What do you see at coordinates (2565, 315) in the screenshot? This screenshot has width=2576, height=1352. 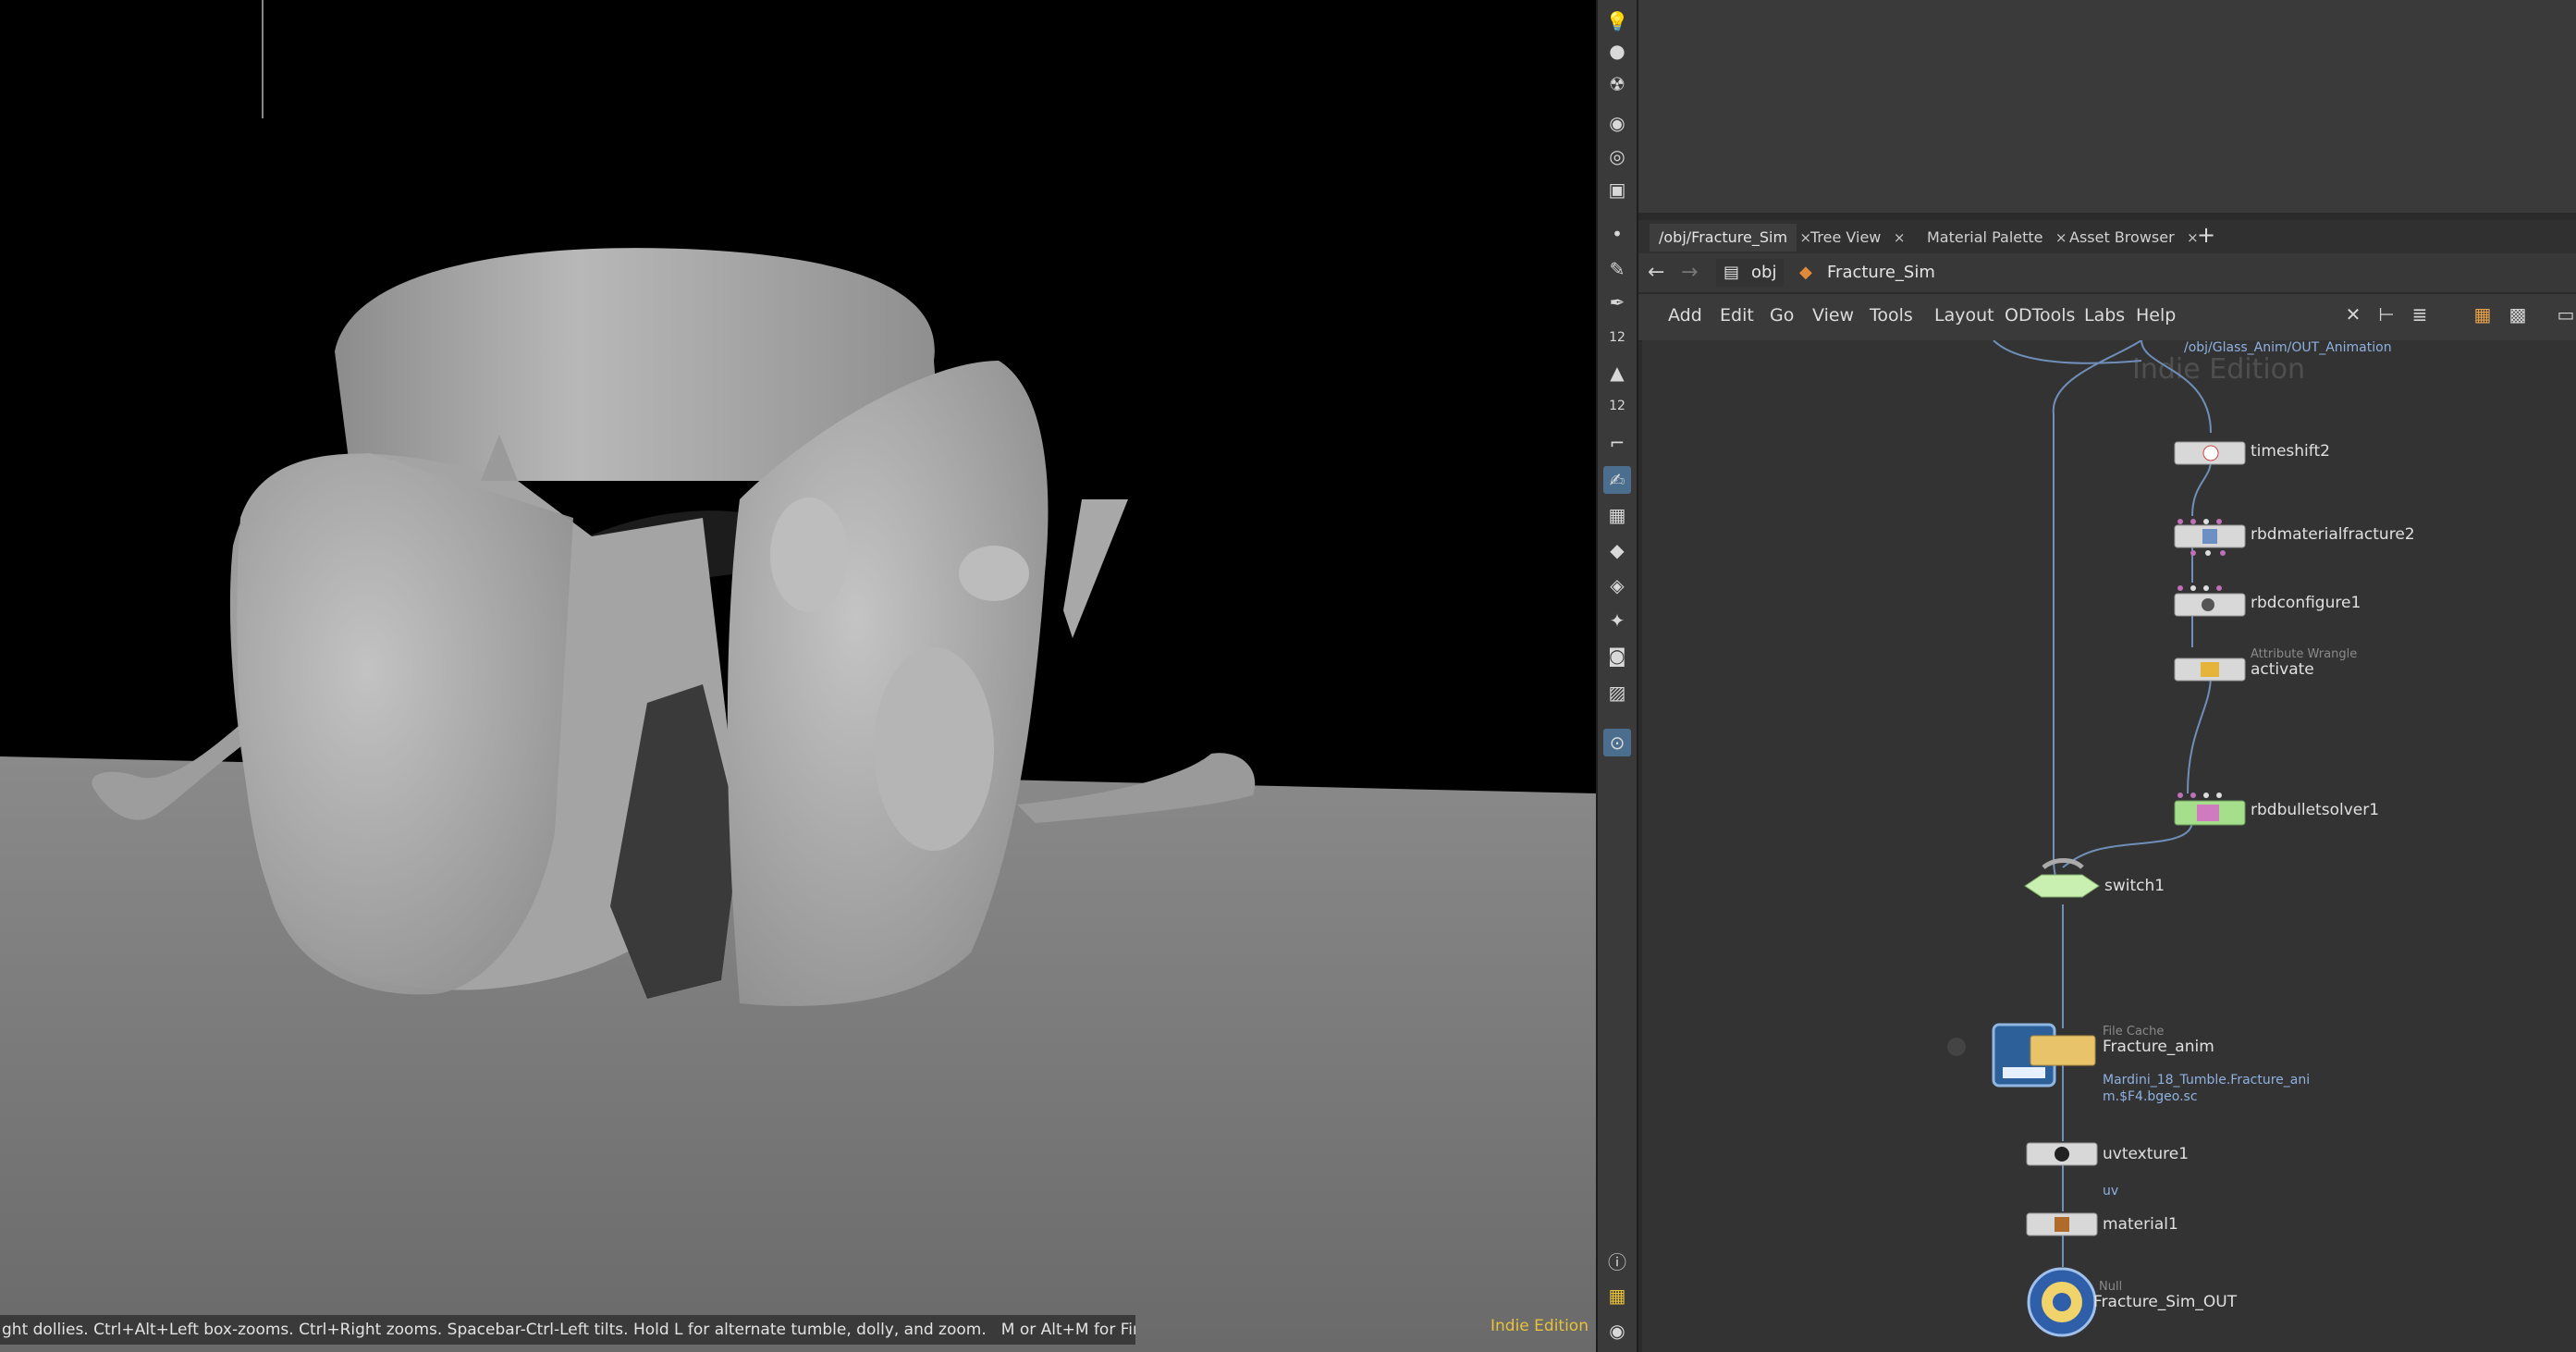 I see `pane-options-icon: ▭` at bounding box center [2565, 315].